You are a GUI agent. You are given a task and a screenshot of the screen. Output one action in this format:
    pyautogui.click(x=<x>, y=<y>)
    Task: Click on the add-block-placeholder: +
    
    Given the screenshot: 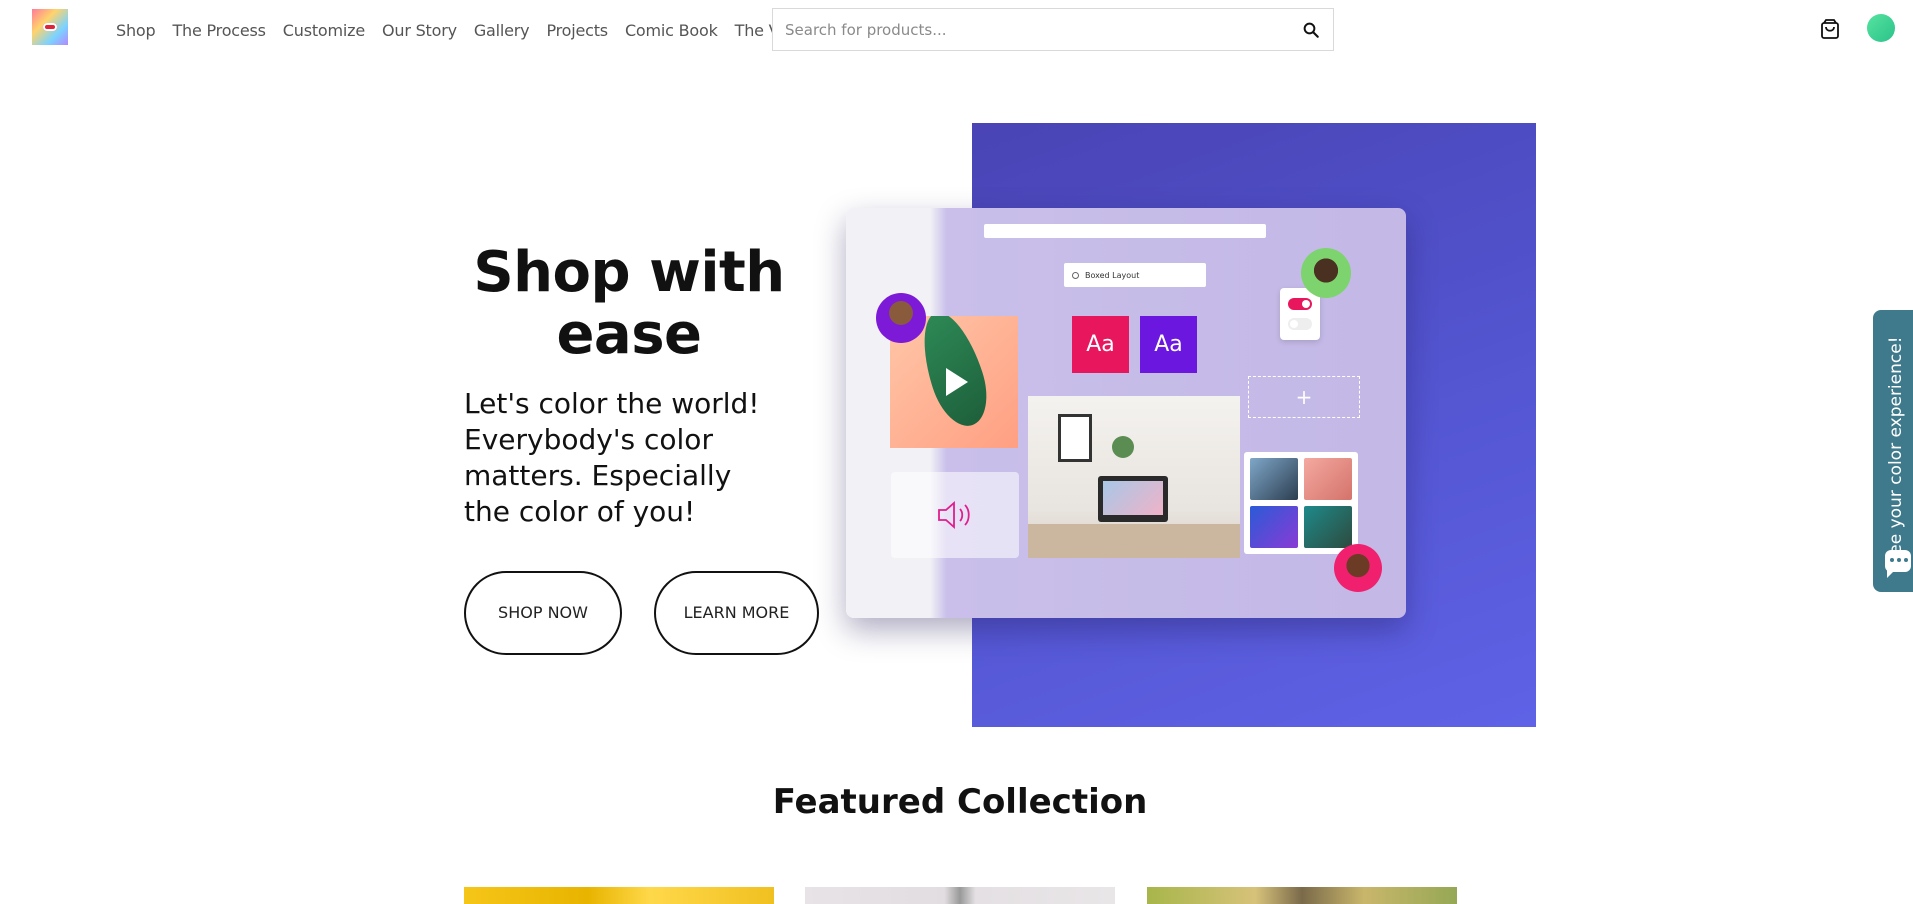 What is the action you would take?
    pyautogui.click(x=1304, y=397)
    